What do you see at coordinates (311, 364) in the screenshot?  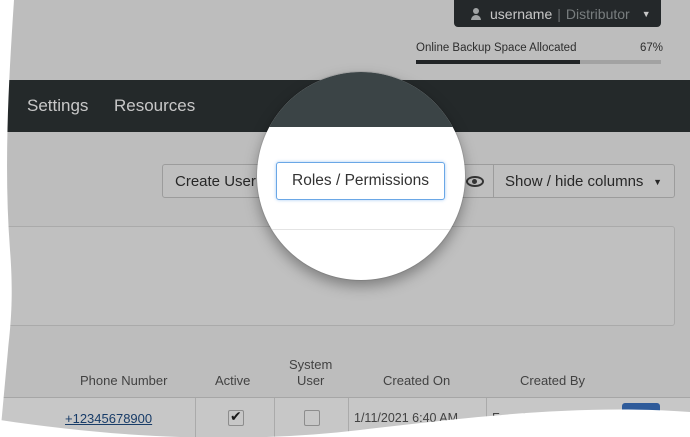 I see `column-header-system-user-line1: System` at bounding box center [311, 364].